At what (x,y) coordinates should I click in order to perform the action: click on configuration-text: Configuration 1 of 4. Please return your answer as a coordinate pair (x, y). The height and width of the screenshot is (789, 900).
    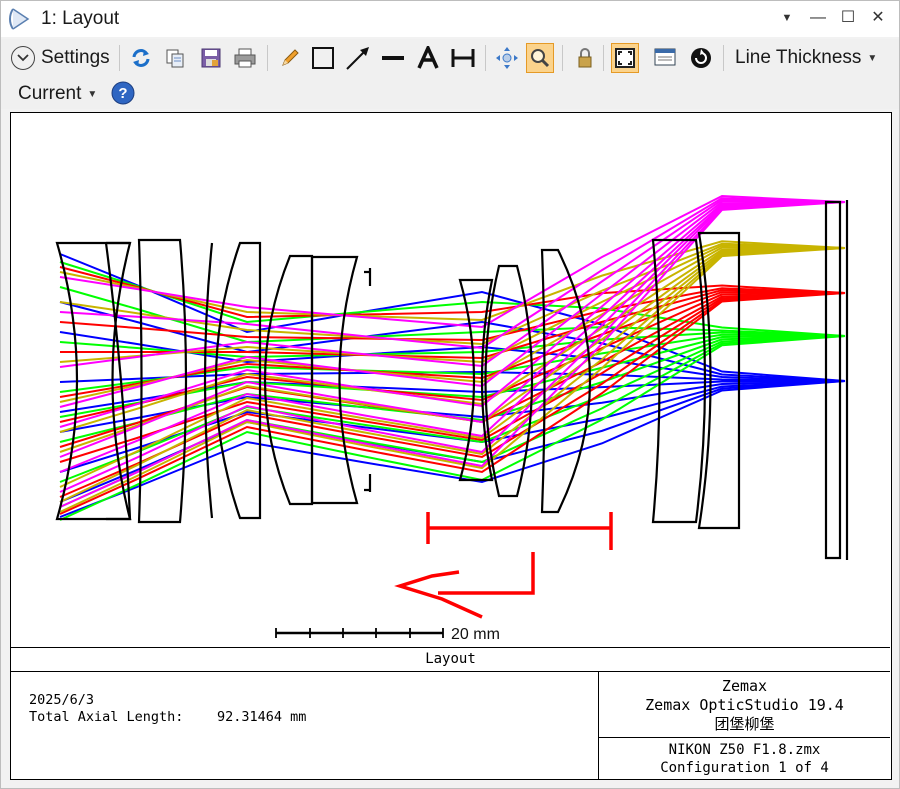
    Looking at the image, I should click on (744, 768).